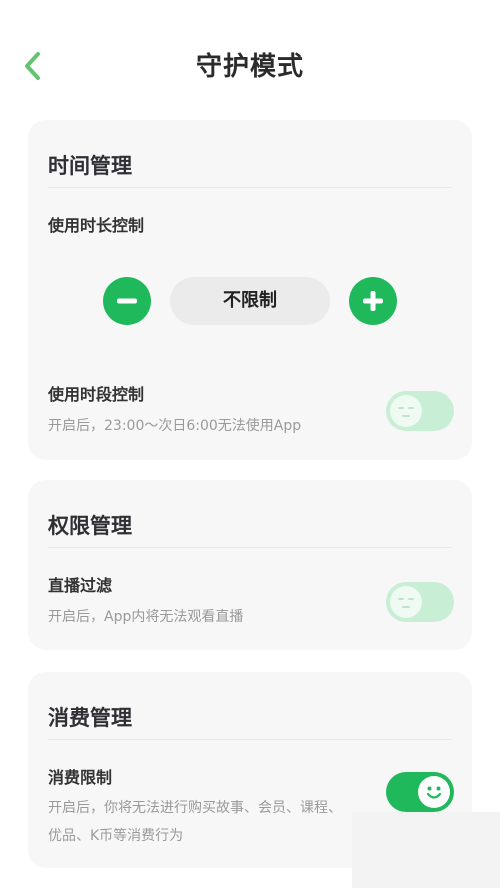 The height and width of the screenshot is (888, 500). I want to click on live-filter-label: 直播过滤, so click(80, 585).